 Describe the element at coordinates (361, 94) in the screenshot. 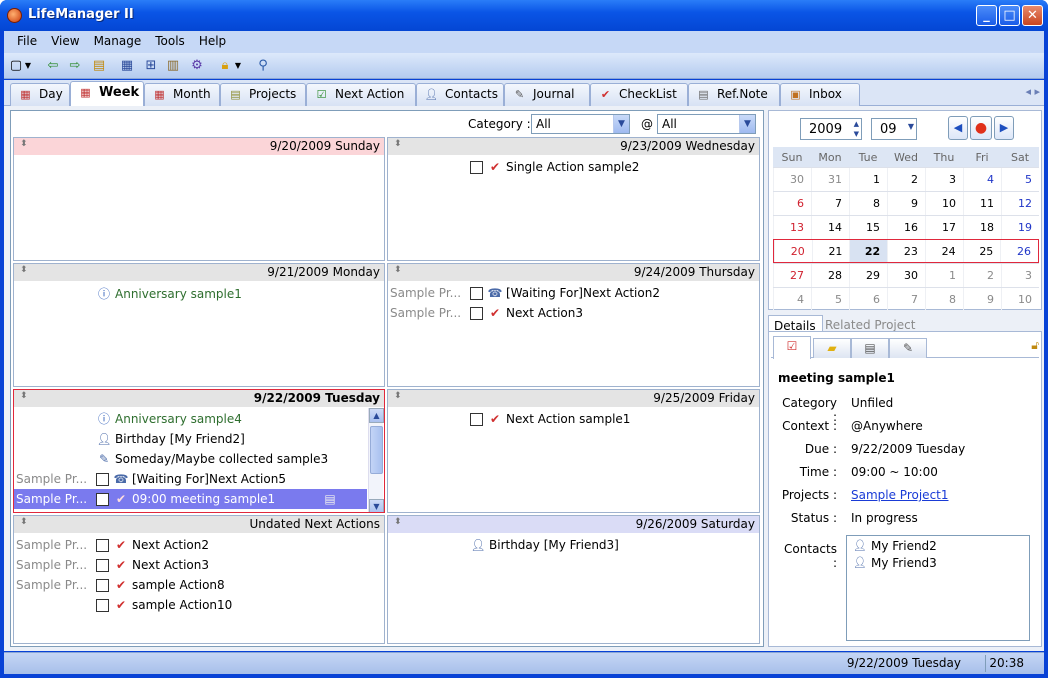

I see `tab-next-action: ☑ Next Action` at that location.